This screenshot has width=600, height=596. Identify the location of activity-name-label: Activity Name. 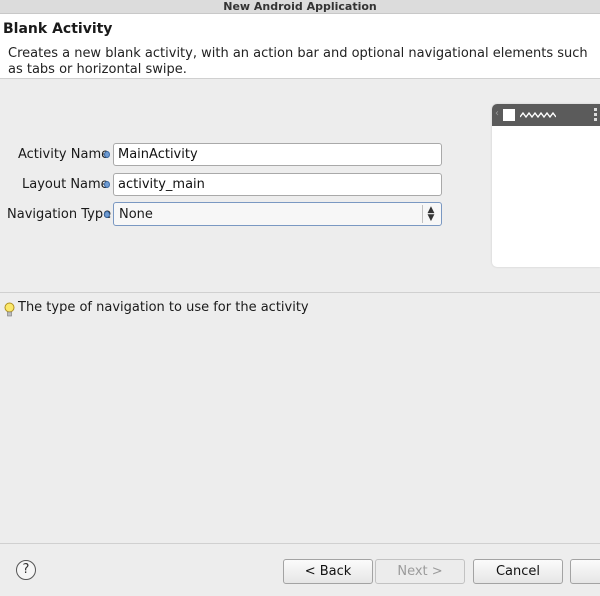
(64, 154).